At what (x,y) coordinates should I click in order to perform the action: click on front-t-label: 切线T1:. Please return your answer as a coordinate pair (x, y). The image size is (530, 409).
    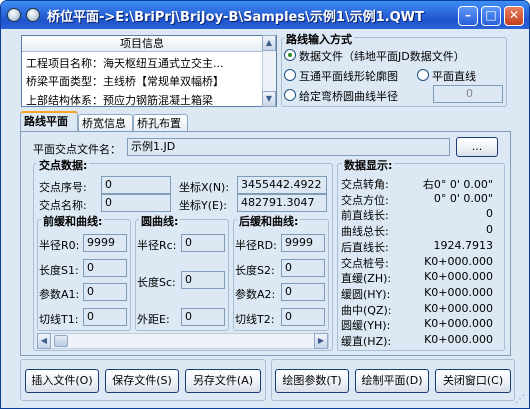
    Looking at the image, I should click on (59, 319).